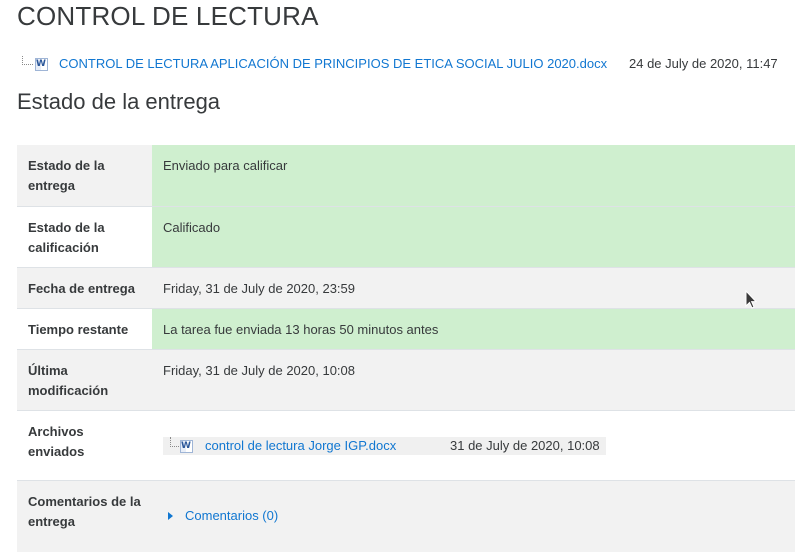 This screenshot has height=552, width=795. What do you see at coordinates (168, 16) in the screenshot?
I see `page-title: CONTROL DE LECTURA` at bounding box center [168, 16].